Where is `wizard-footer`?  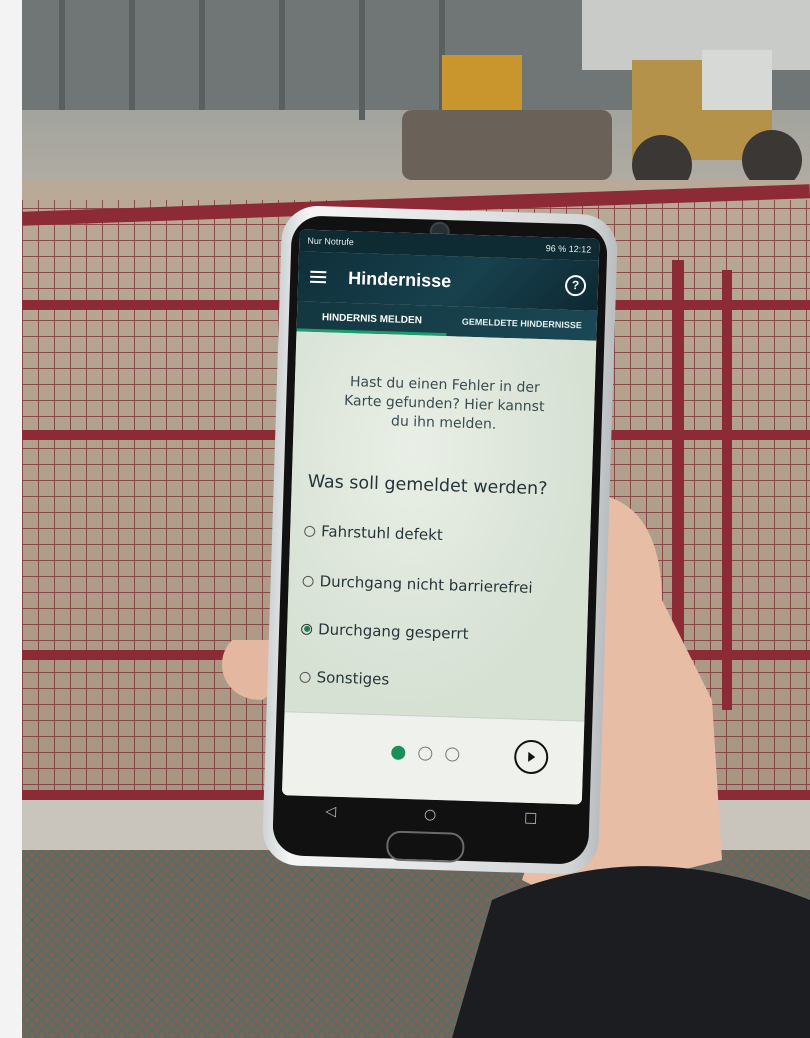 wizard-footer is located at coordinates (433, 758).